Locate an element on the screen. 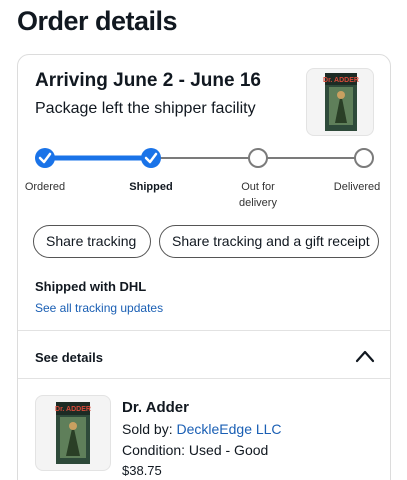  item-image: Dr. ADDER is located at coordinates (73, 433).